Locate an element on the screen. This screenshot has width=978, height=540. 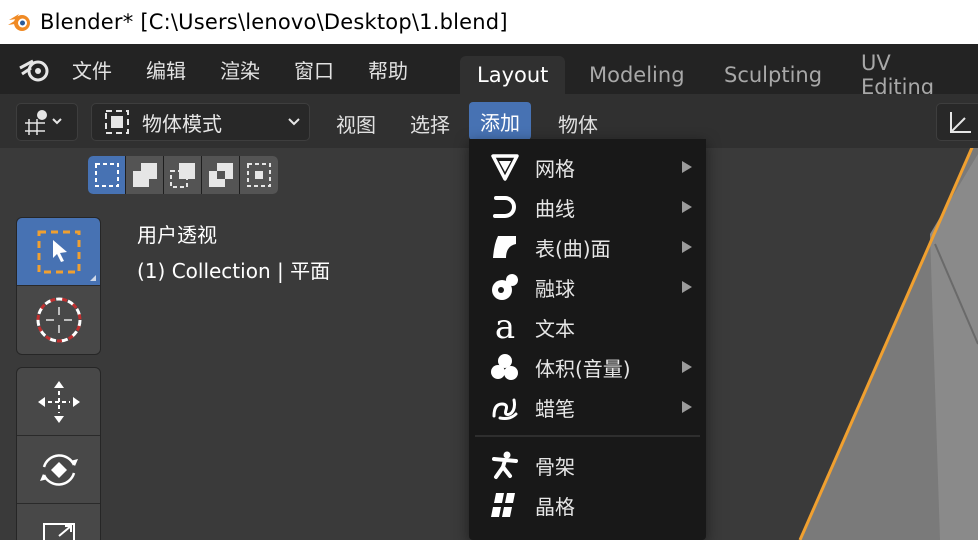
tool-variants-indicator is located at coordinates (93, 278).